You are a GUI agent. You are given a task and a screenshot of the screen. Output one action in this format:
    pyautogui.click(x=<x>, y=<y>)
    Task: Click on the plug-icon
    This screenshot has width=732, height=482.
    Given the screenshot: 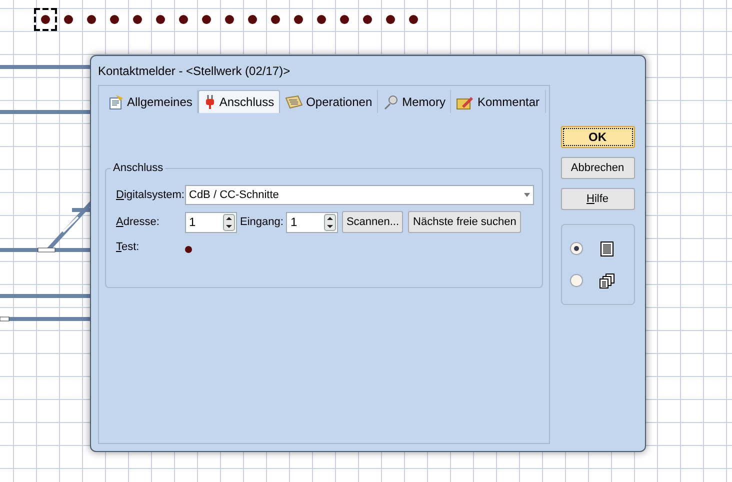 What is the action you would take?
    pyautogui.click(x=210, y=102)
    